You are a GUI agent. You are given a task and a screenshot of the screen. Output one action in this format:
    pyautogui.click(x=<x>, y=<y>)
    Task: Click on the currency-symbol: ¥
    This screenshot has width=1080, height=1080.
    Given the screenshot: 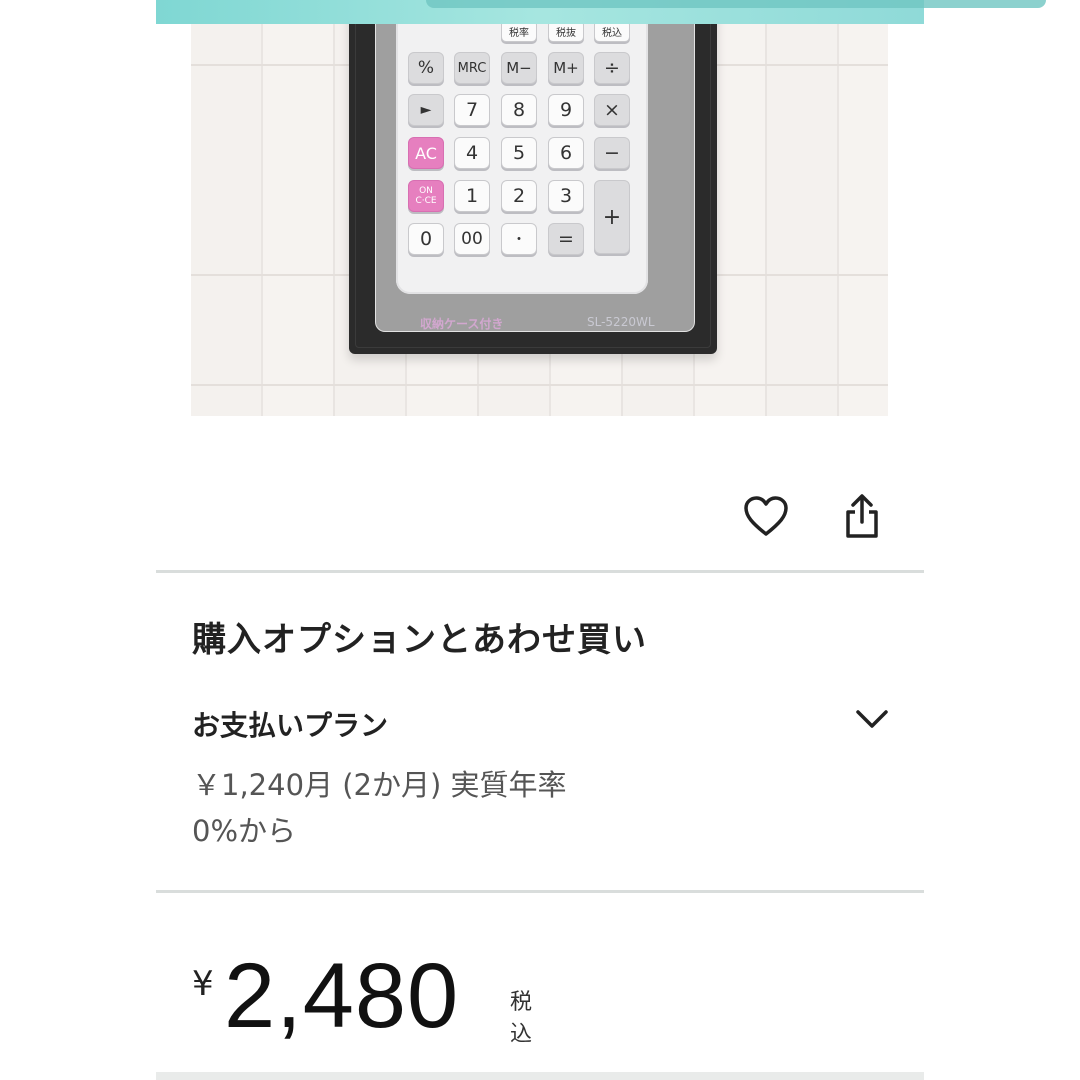 What is the action you would take?
    pyautogui.click(x=203, y=984)
    